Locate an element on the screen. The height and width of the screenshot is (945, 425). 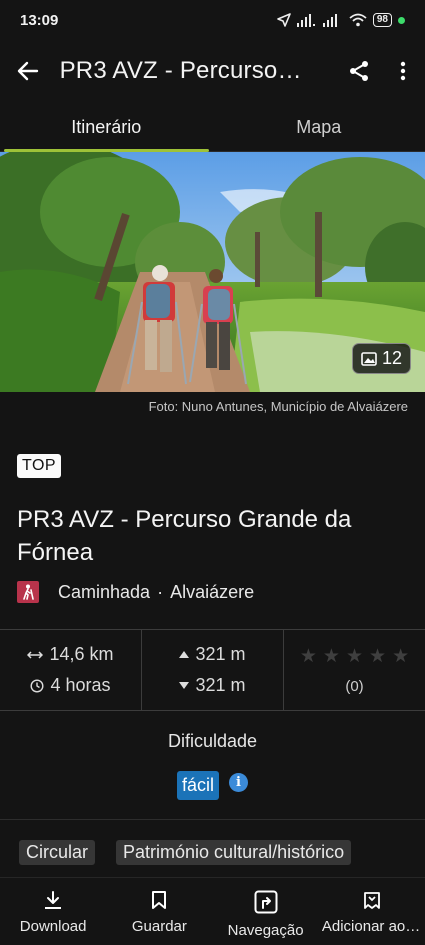
duration-stat: 4 horas is located at coordinates (70, 685).